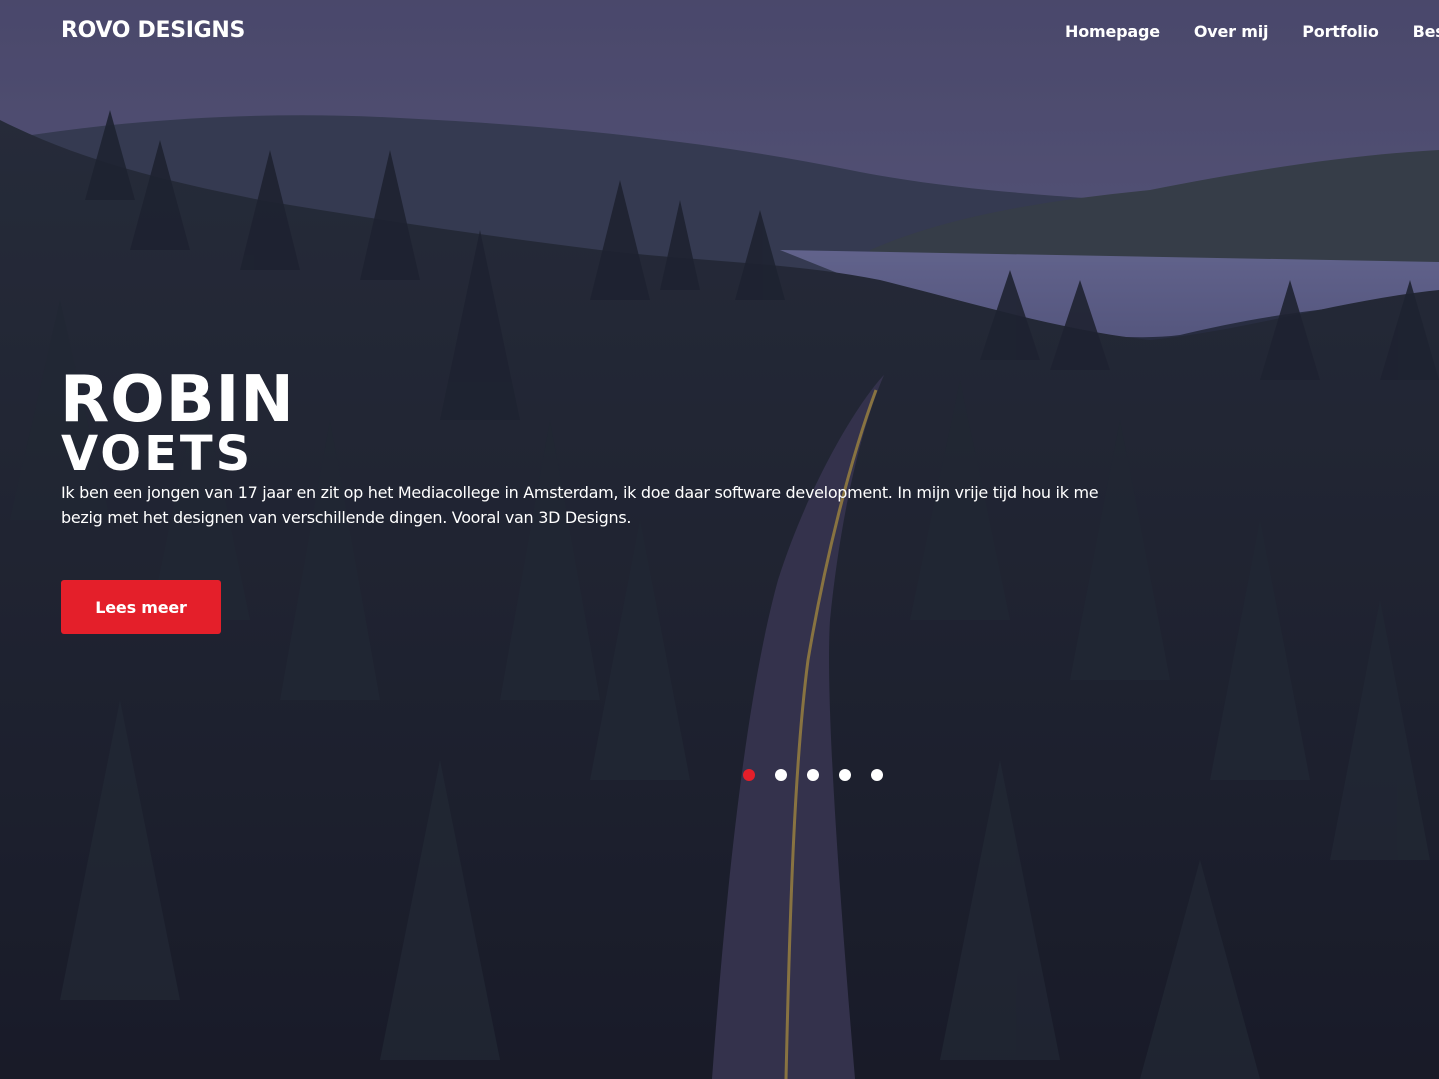 This screenshot has height=1079, width=1439. I want to click on slider-pagination, so click(813, 775).